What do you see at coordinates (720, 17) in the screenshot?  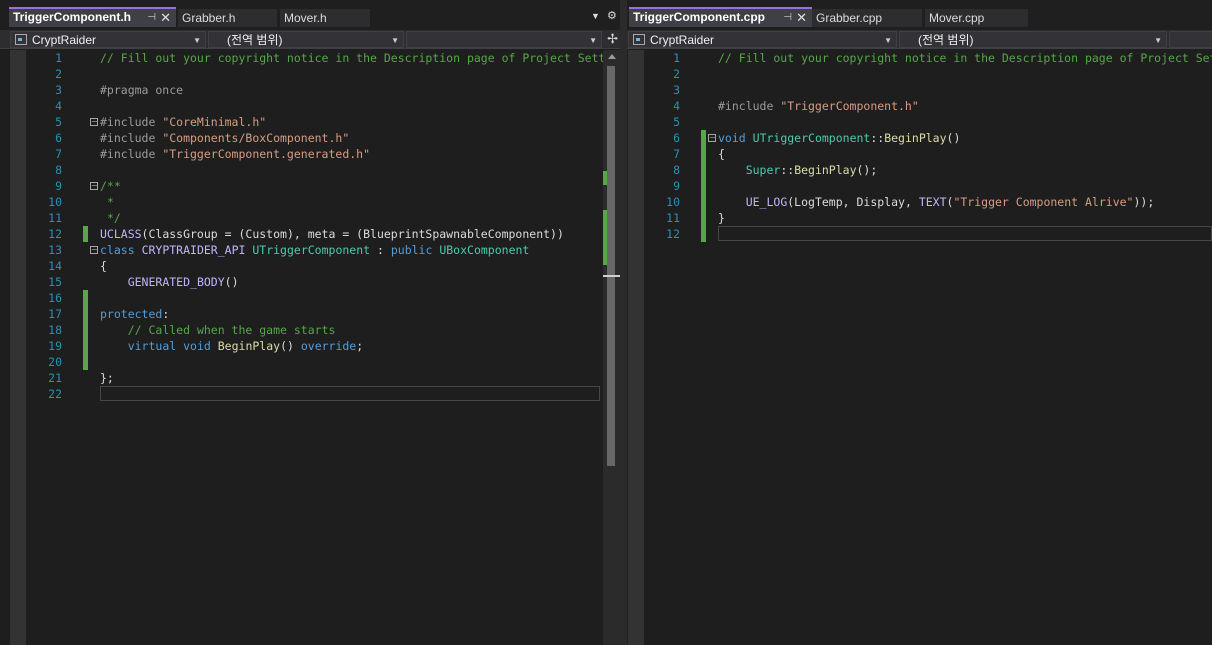 I see `tab-trigger-component-cpp: TriggerComponent.cpp ⊣ ✕` at bounding box center [720, 17].